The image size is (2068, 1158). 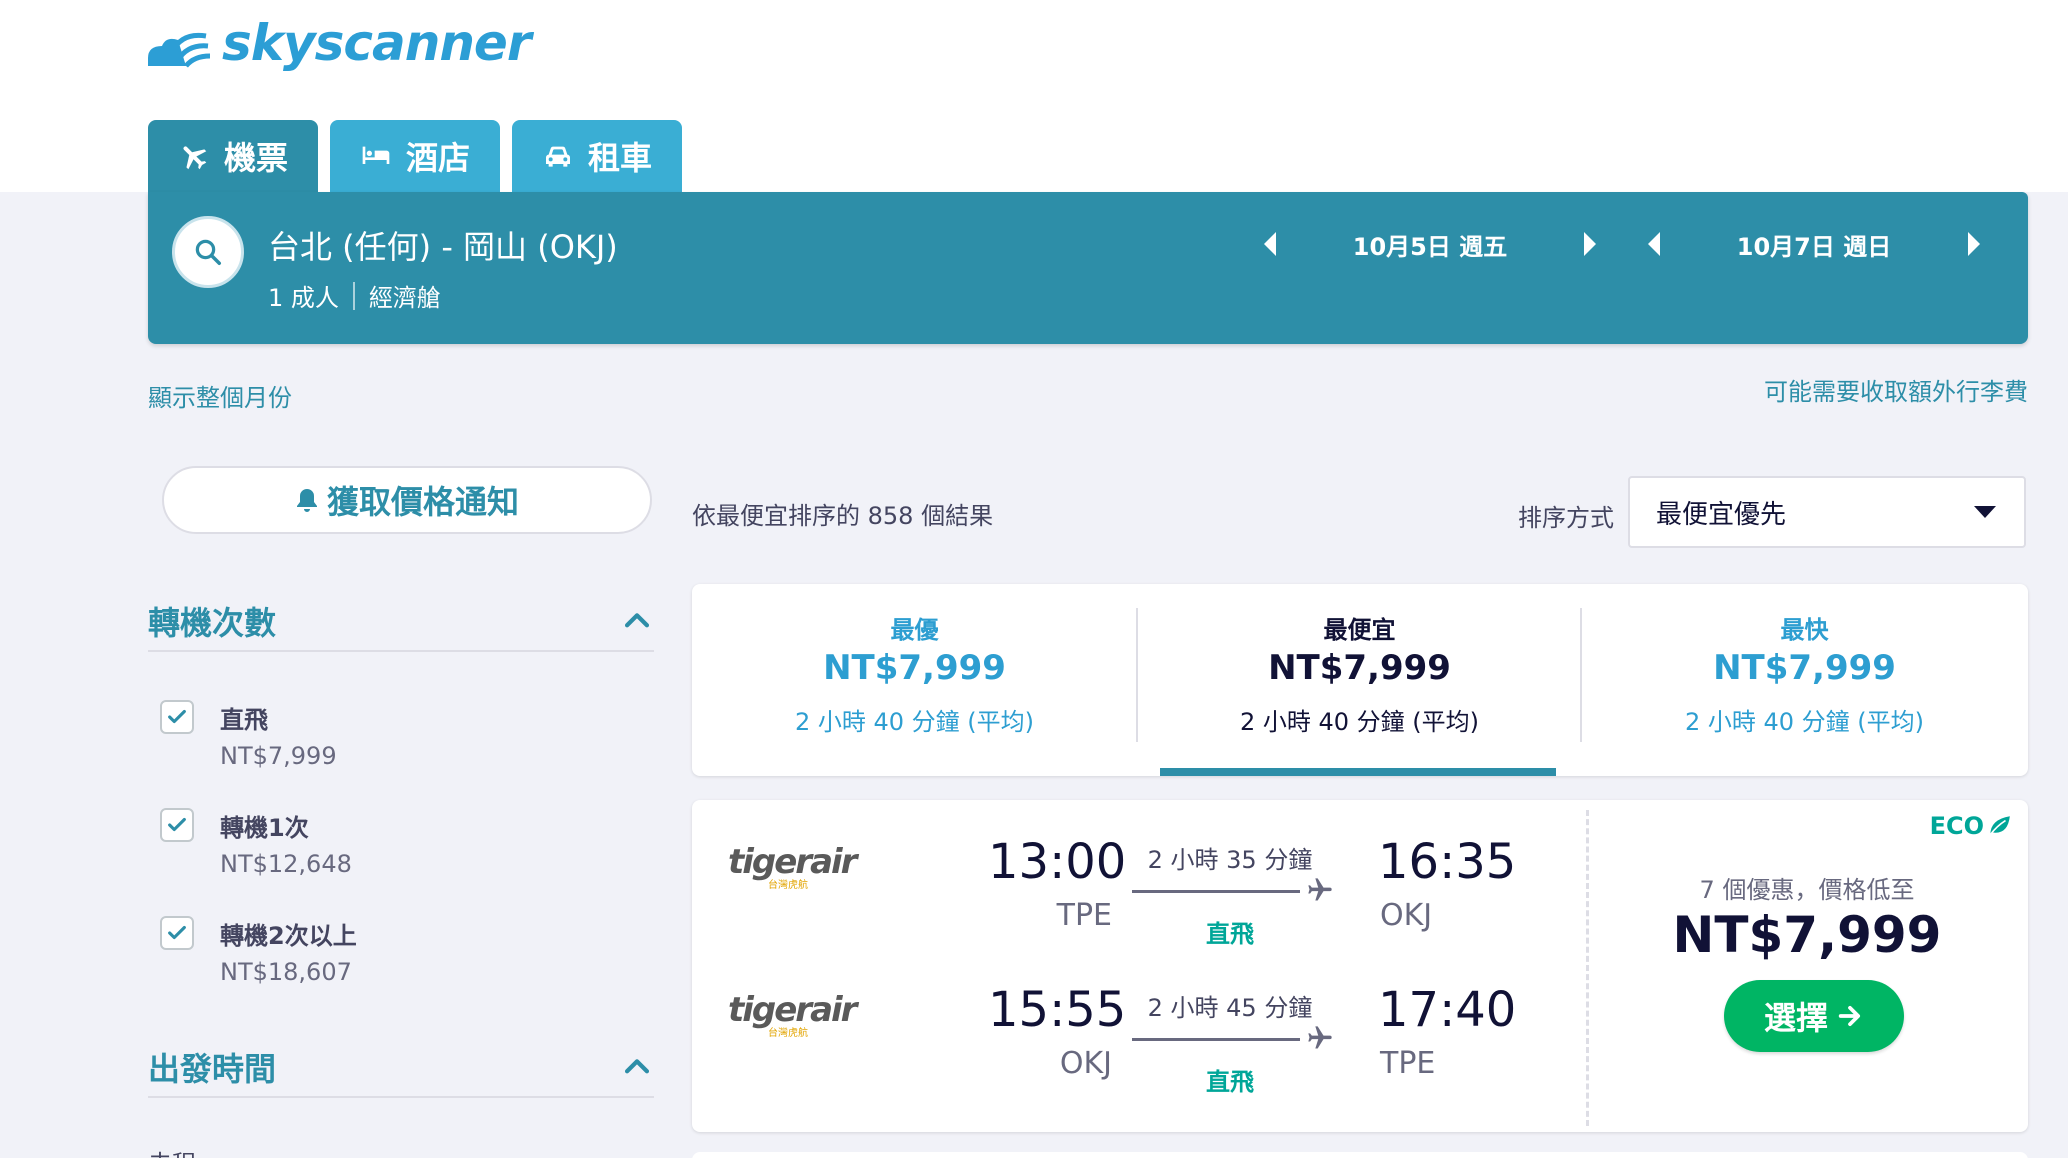 What do you see at coordinates (220, 395) in the screenshot?
I see `show-whole-month-link: 顯示整個月份` at bounding box center [220, 395].